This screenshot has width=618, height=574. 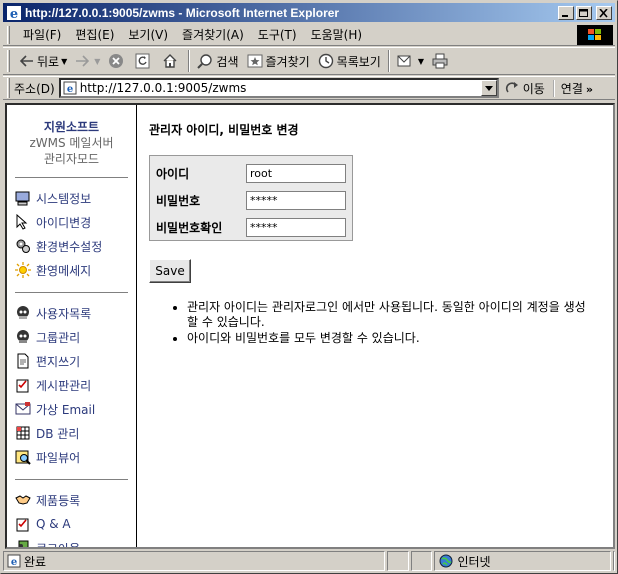 I want to click on sidebar-item-label: 로그아웃, so click(x=58, y=545).